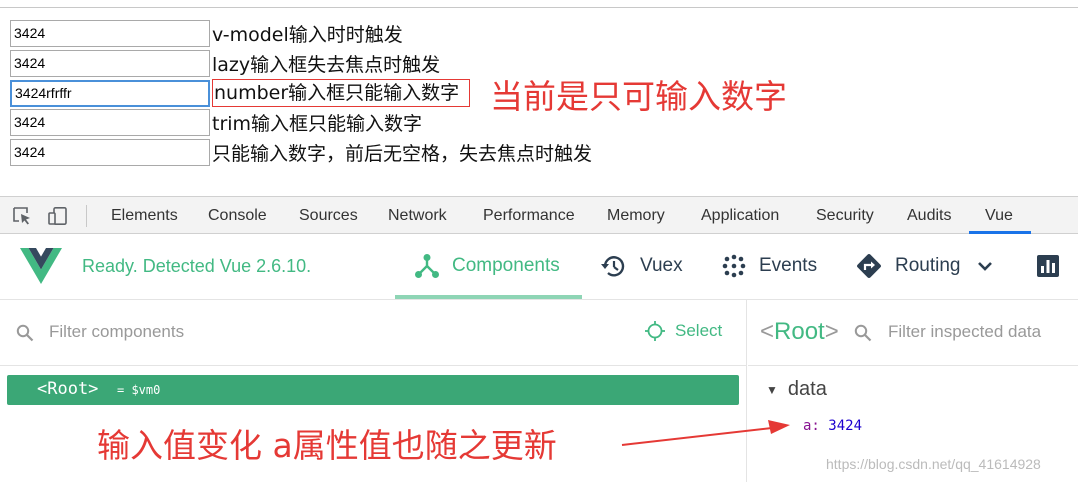 This screenshot has width=1078, height=482. Describe the element at coordinates (985, 266) in the screenshot. I see `chevron-down-icon` at that location.